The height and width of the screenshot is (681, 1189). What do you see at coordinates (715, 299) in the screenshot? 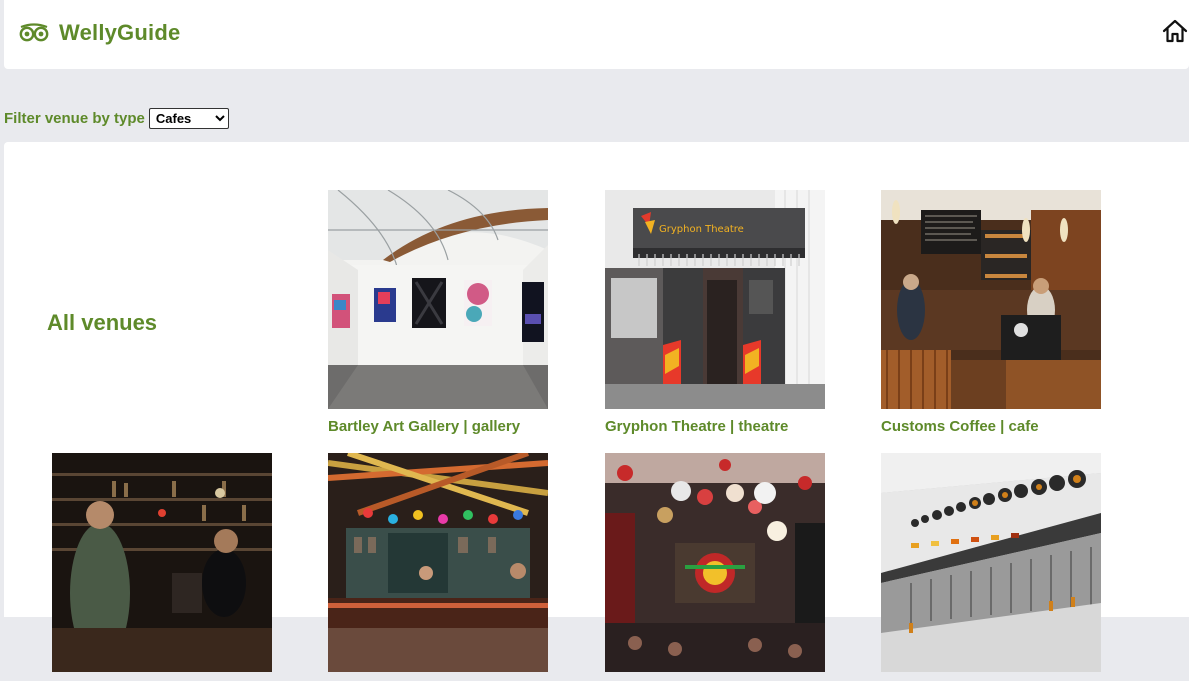
I see `venue-image: Gryphon Theatre` at bounding box center [715, 299].